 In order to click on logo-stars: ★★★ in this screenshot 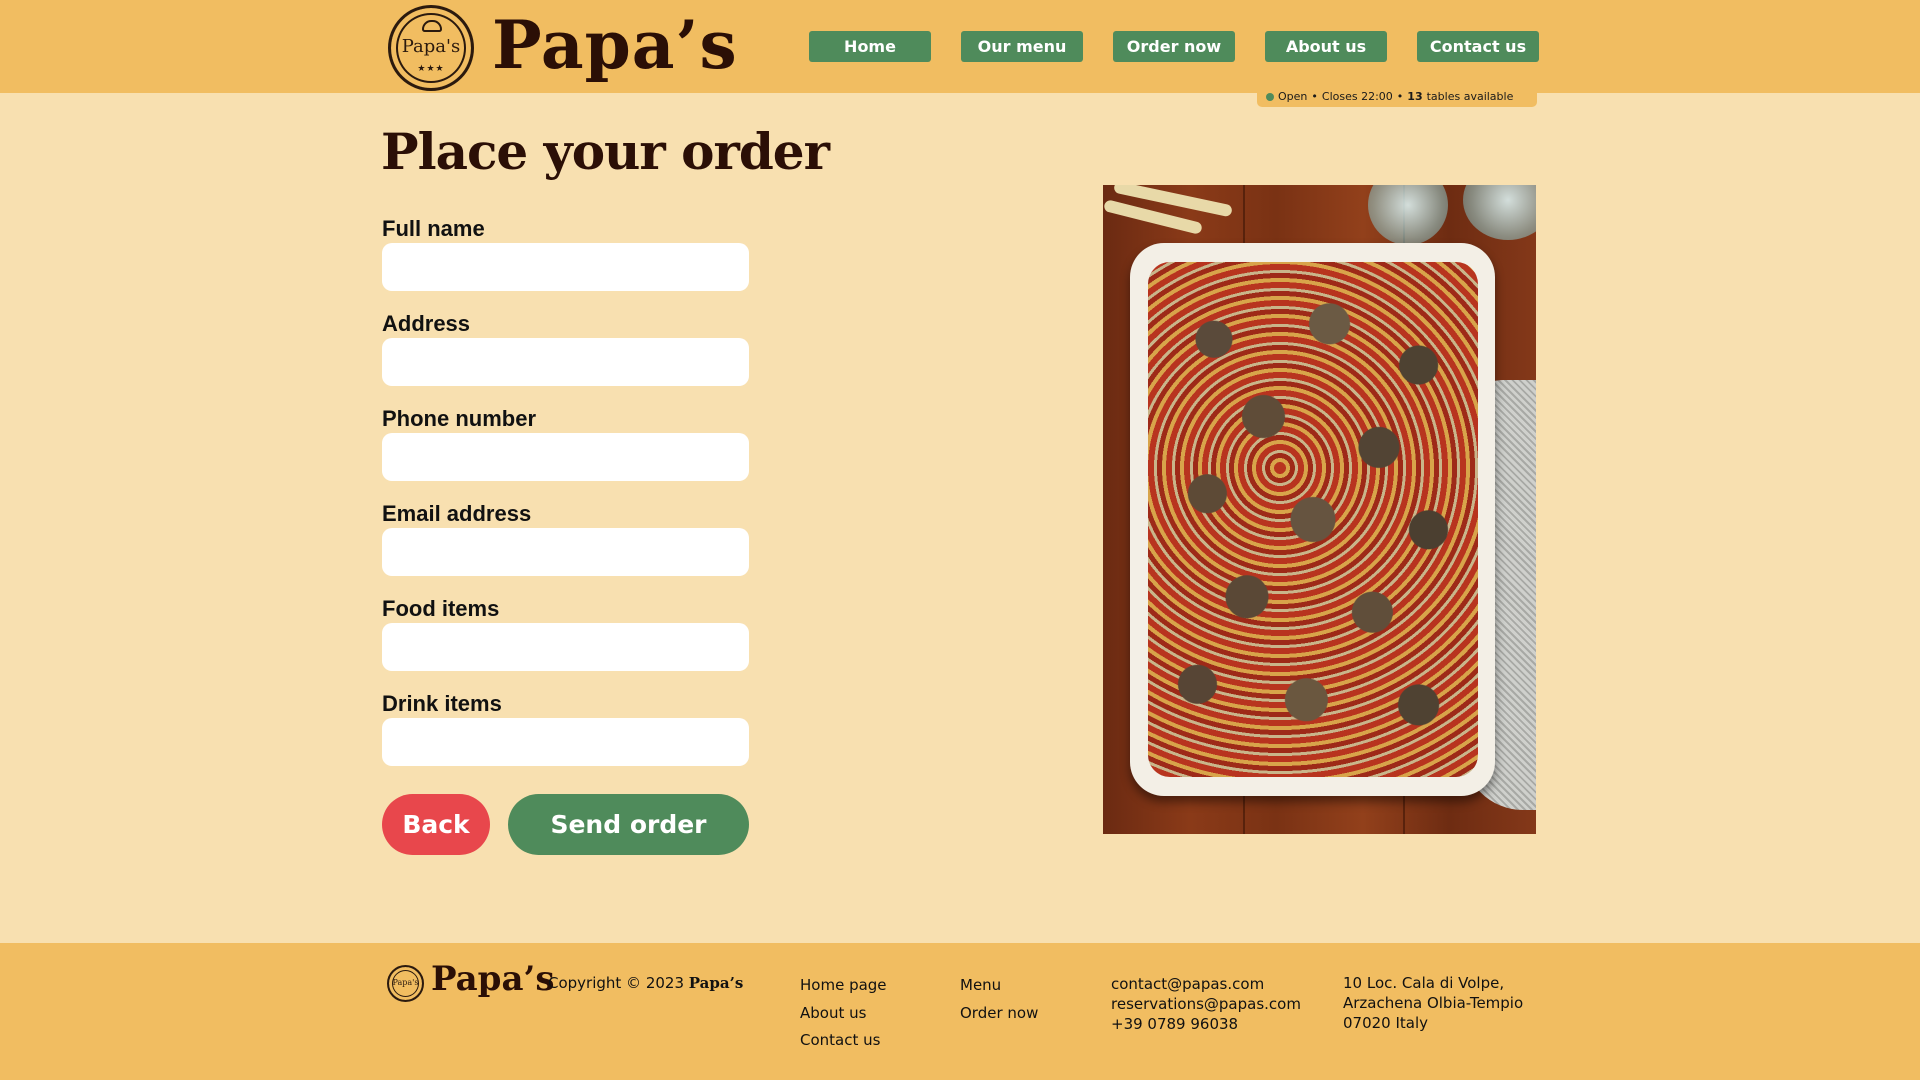, I will do `click(431, 69)`.